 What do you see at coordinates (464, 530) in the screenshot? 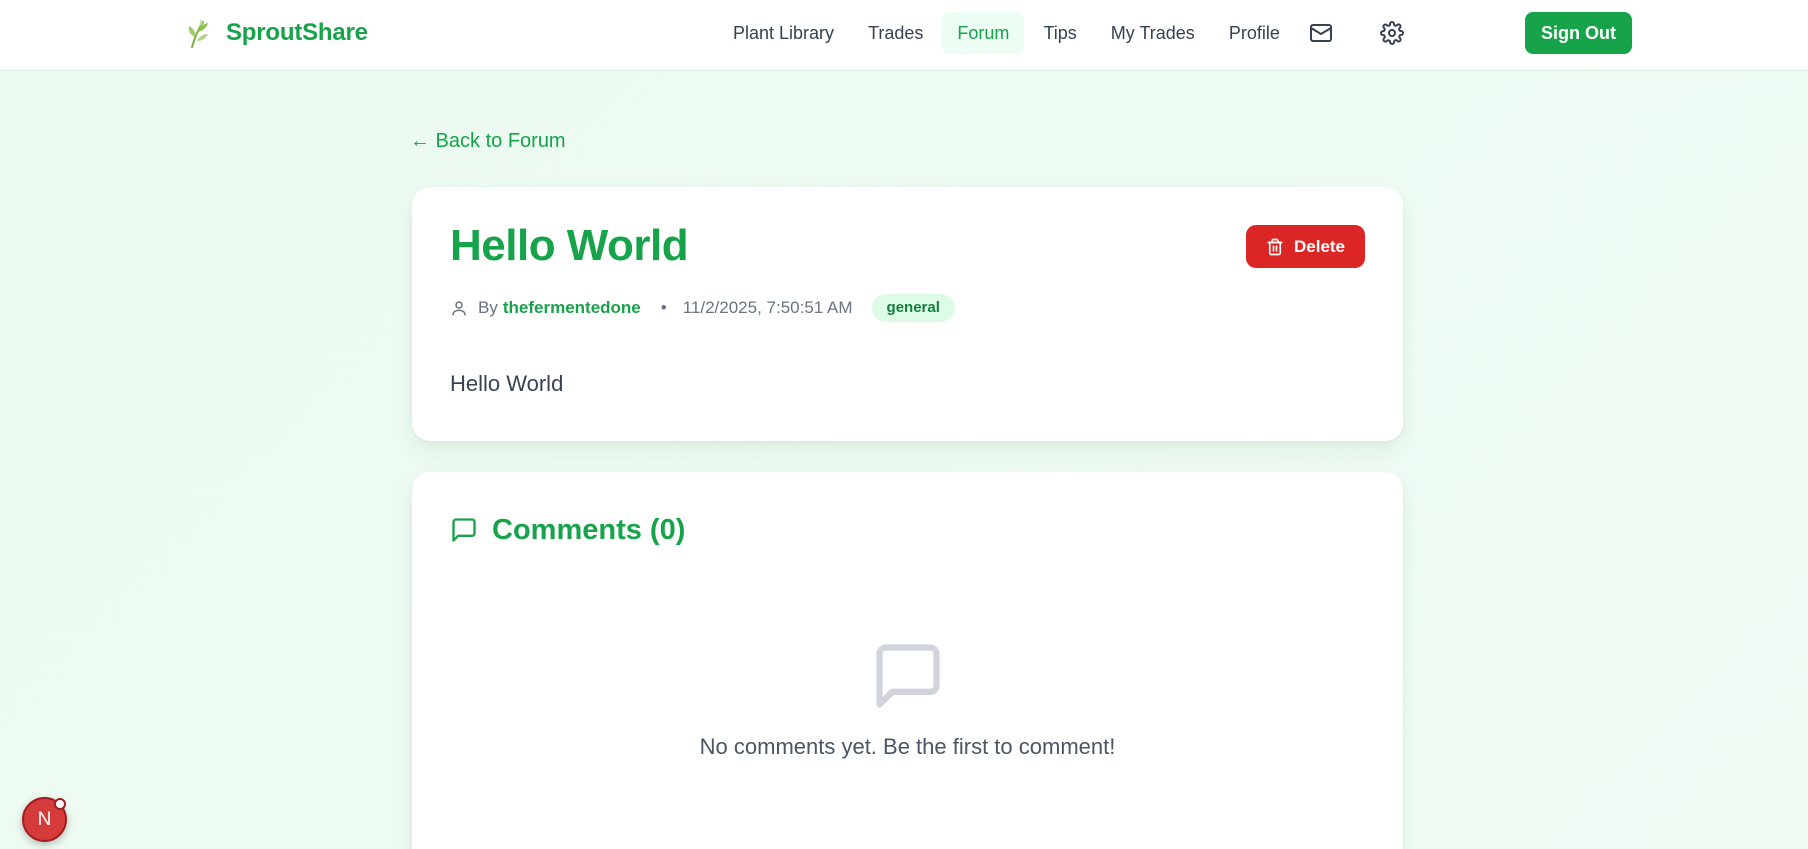
I see `comment-icon` at bounding box center [464, 530].